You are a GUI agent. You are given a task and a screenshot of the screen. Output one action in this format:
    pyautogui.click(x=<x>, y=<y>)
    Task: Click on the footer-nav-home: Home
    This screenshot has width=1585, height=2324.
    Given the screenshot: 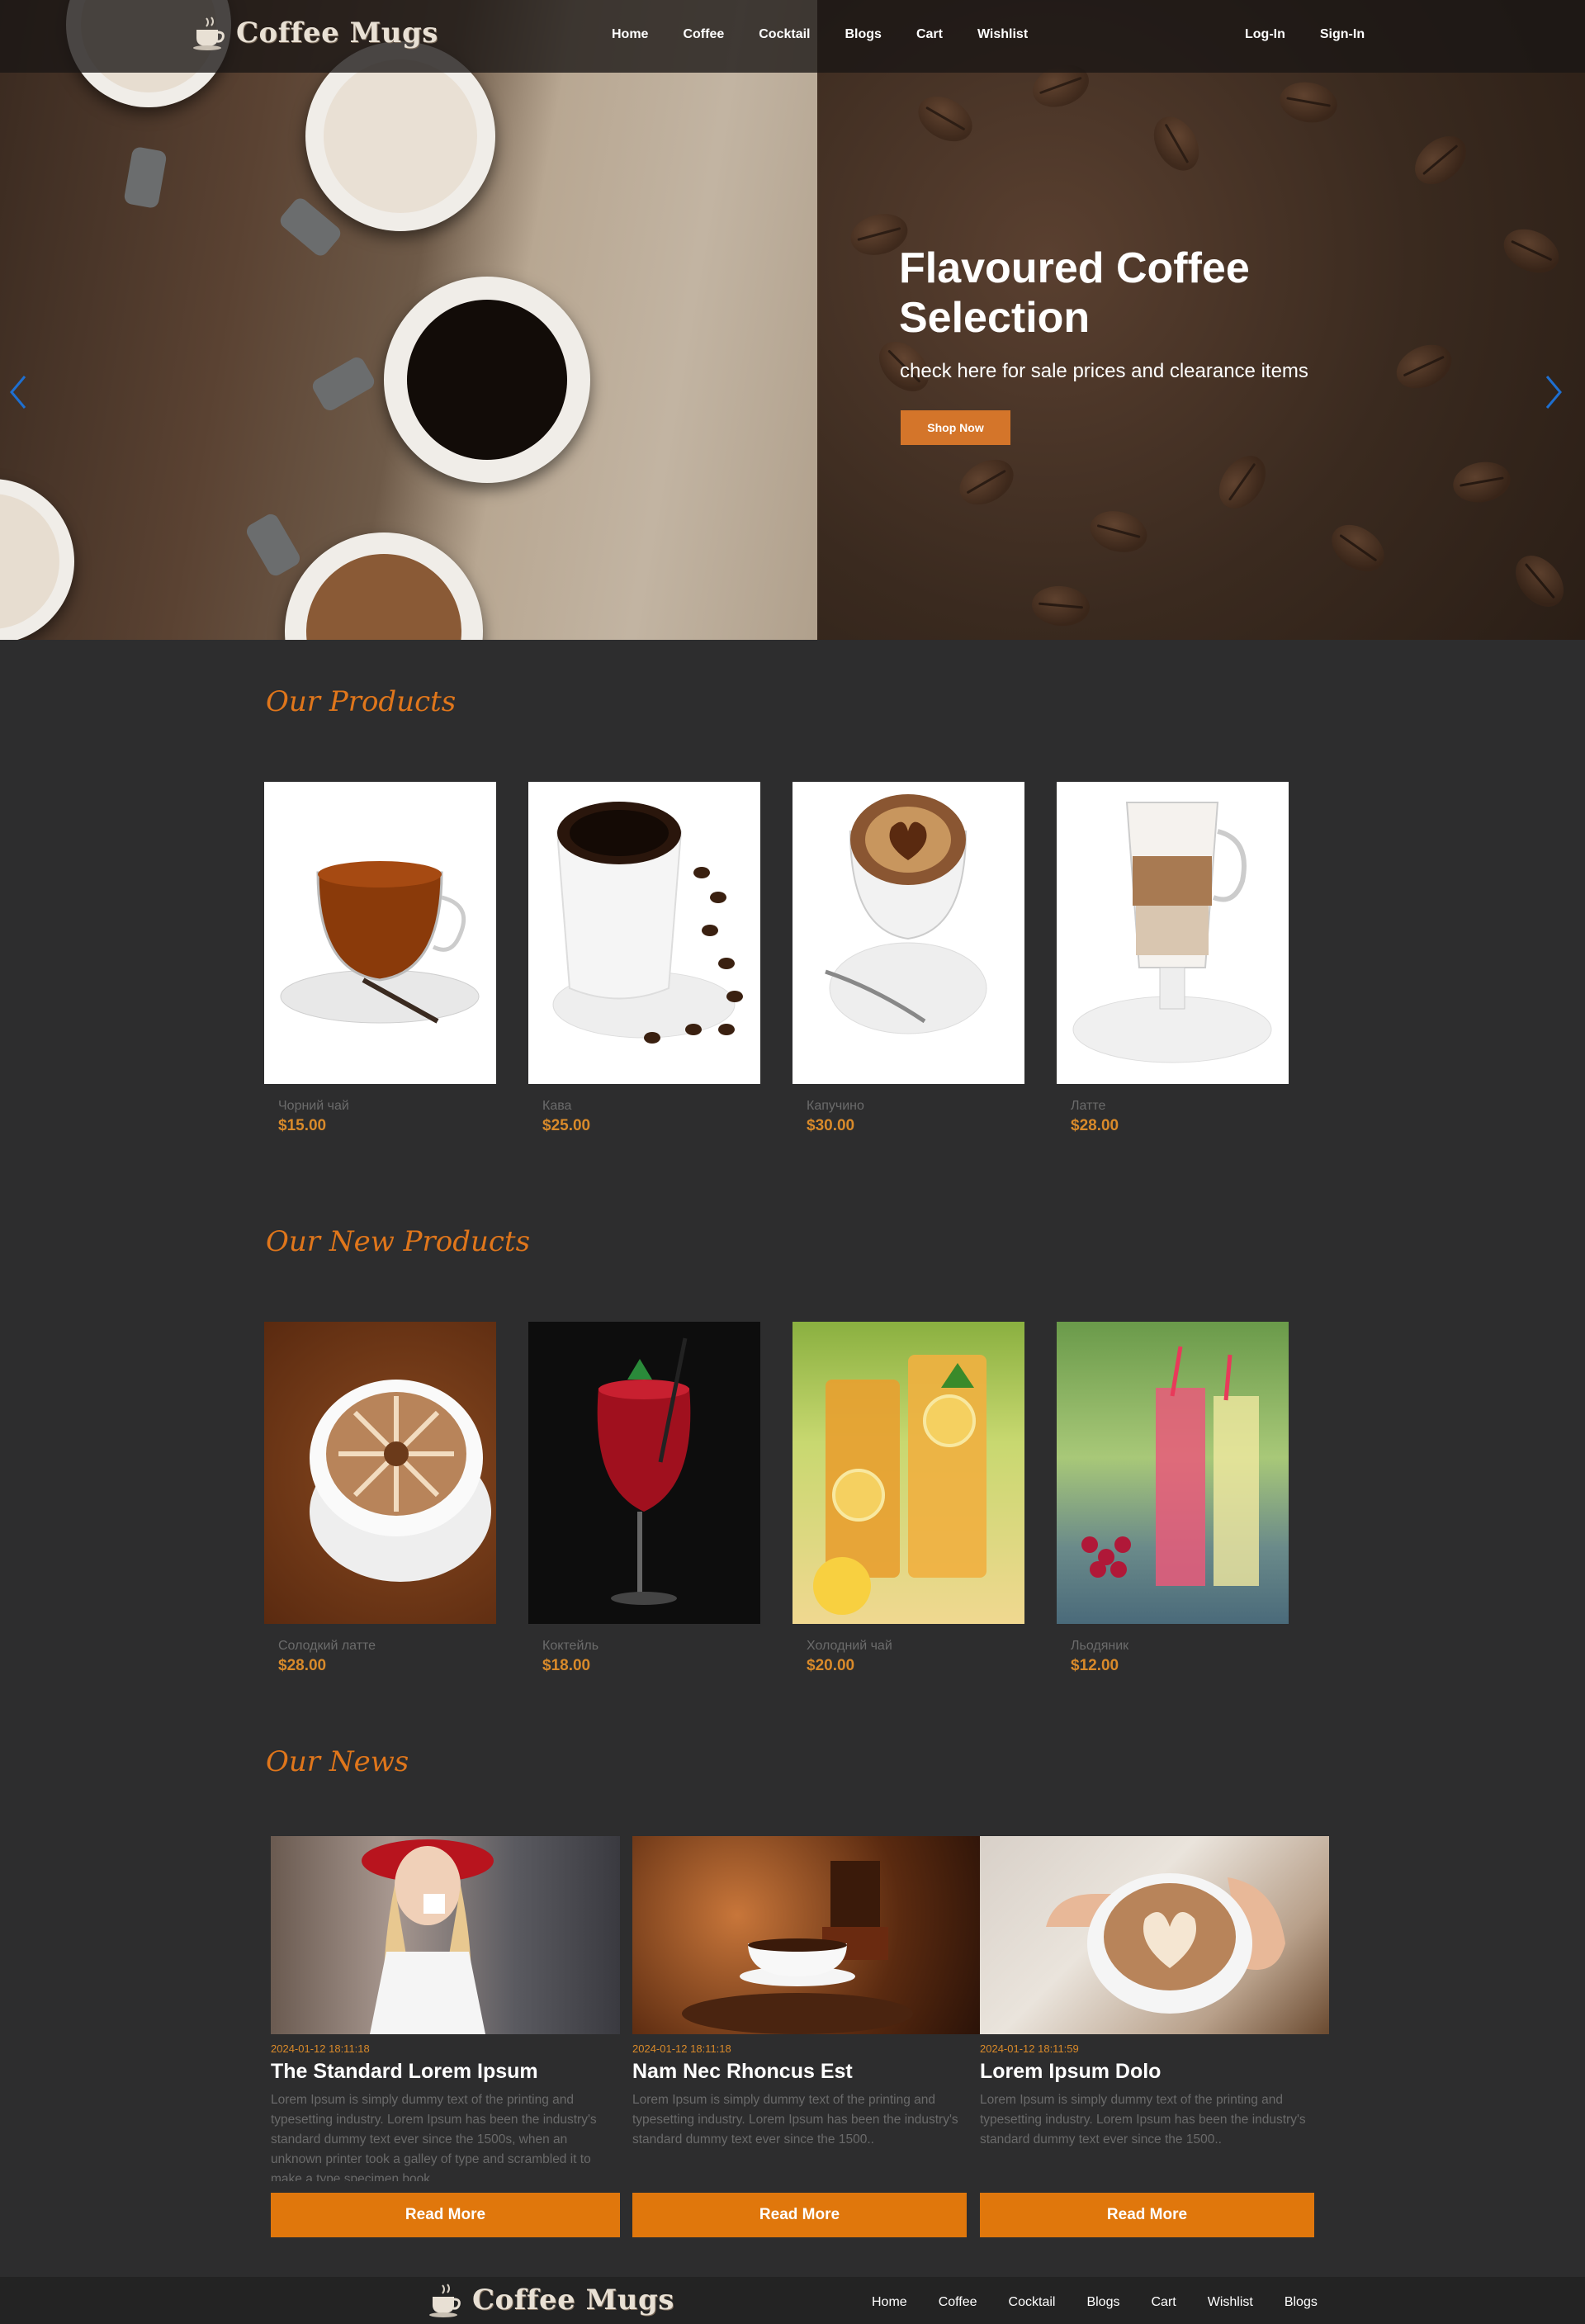 What is the action you would take?
    pyautogui.click(x=890, y=2302)
    